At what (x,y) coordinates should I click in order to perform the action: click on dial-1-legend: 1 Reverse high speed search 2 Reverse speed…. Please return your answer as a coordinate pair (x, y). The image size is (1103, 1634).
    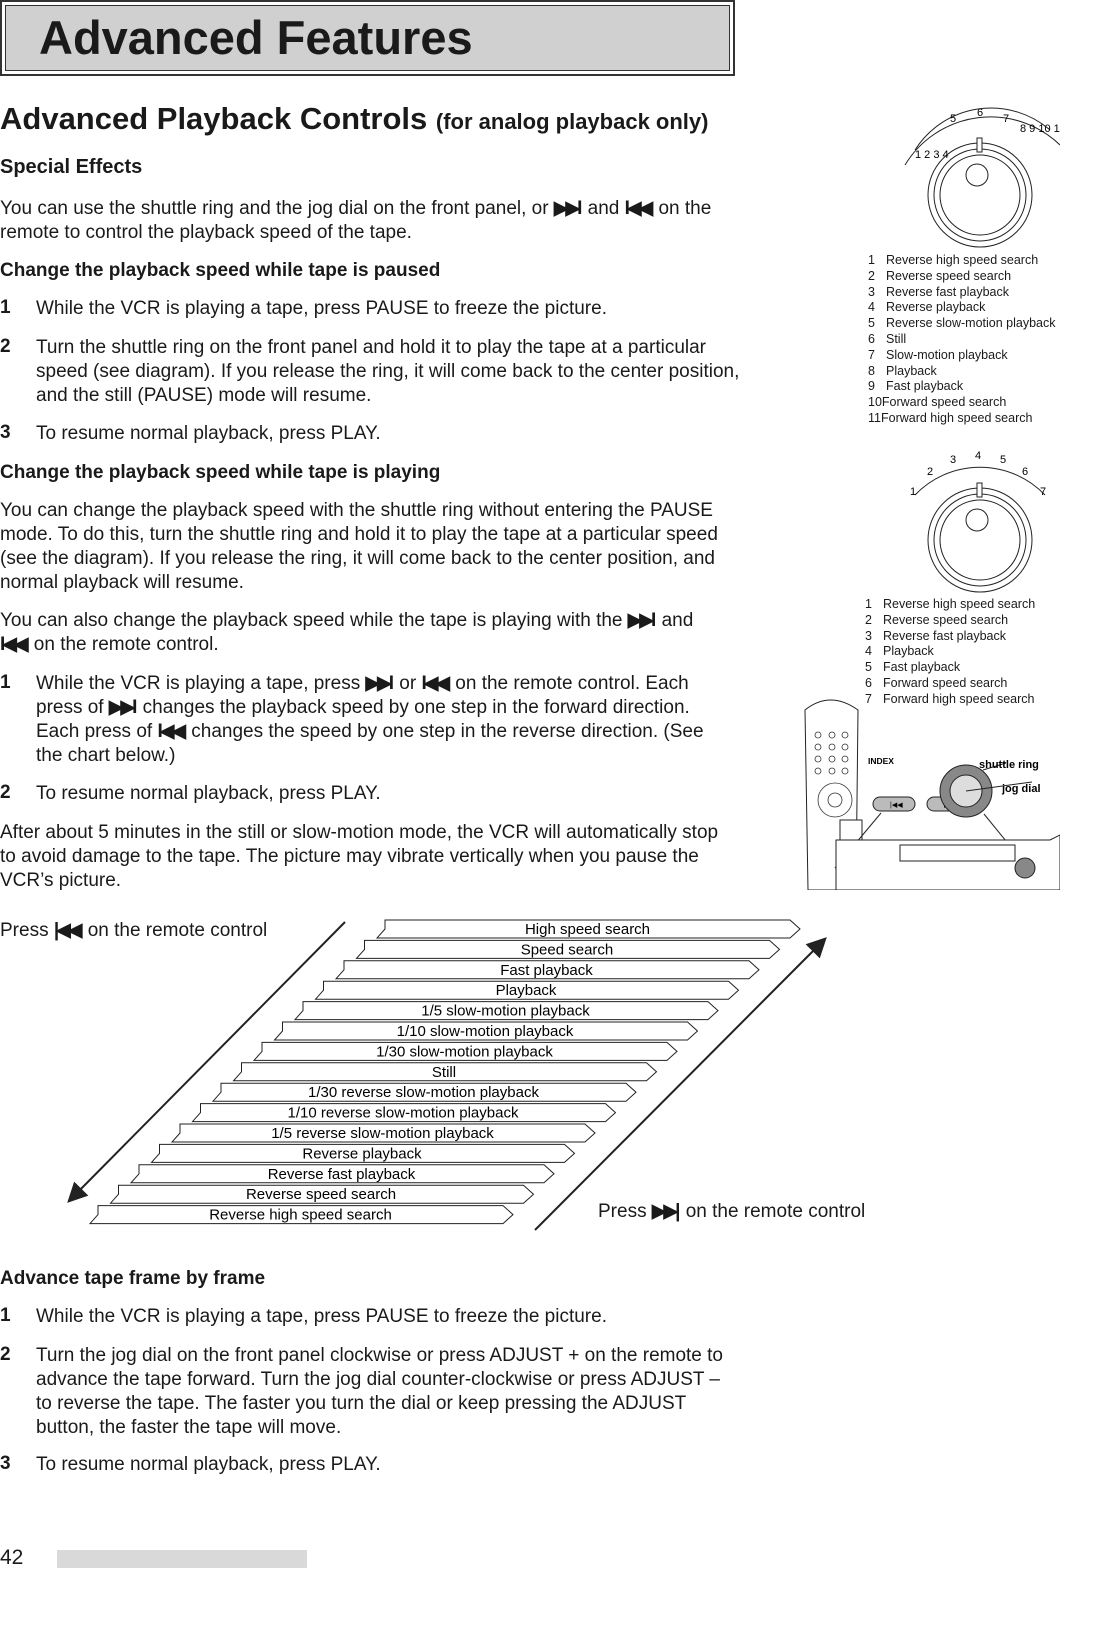
    Looking at the image, I should click on (962, 340).